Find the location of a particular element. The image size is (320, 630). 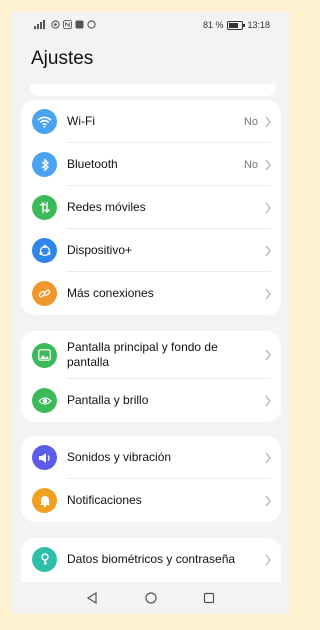

security-card: Datos biométricos y contraseña is located at coordinates (151, 560).